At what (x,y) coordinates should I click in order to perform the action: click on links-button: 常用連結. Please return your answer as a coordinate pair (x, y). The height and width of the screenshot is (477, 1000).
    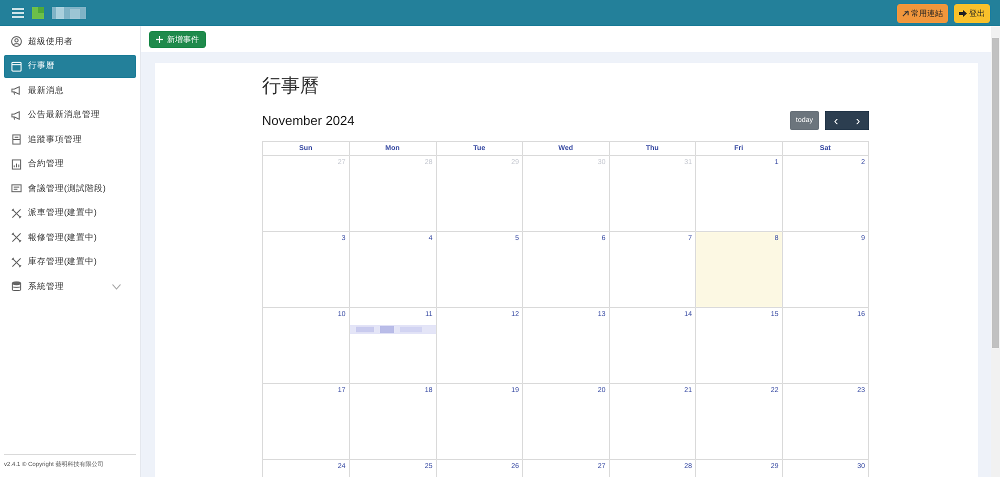
    Looking at the image, I should click on (922, 13).